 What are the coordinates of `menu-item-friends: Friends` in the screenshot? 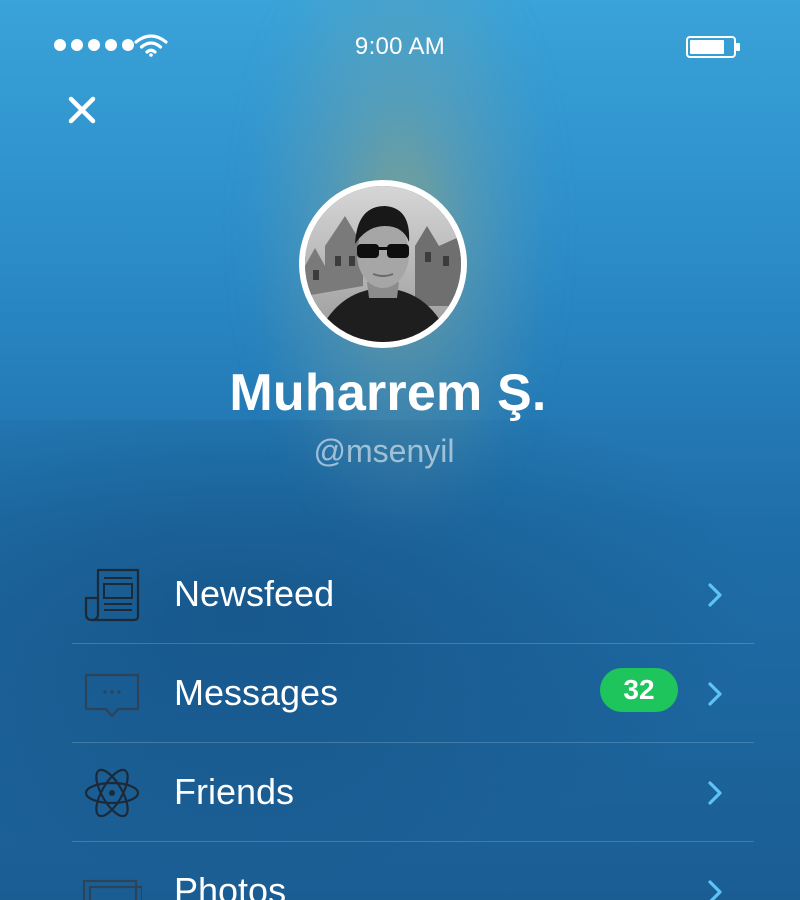 It's located at (413, 792).